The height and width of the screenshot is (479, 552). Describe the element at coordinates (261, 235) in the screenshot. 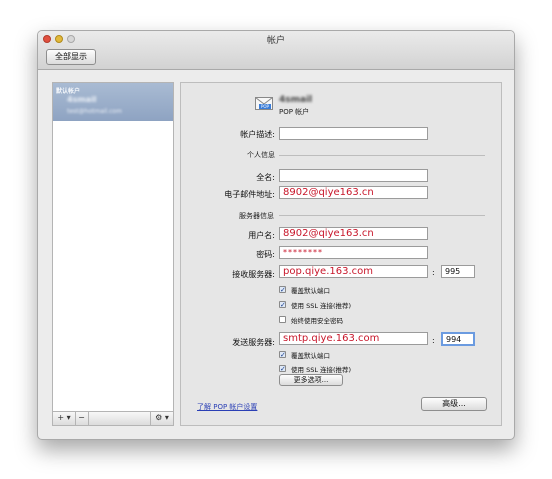

I see `username-label: 用户名:` at that location.